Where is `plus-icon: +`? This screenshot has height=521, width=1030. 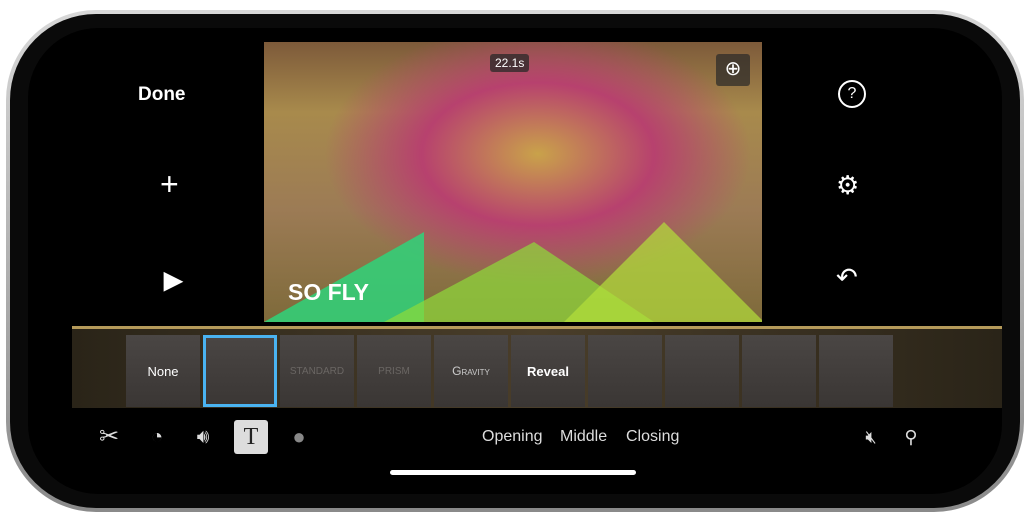
plus-icon: + is located at coordinates (169, 184).